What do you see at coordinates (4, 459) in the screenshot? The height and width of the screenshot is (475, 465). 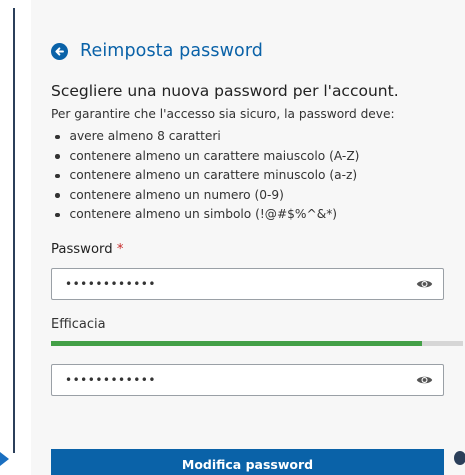 I see `carousel-arrow-icon` at bounding box center [4, 459].